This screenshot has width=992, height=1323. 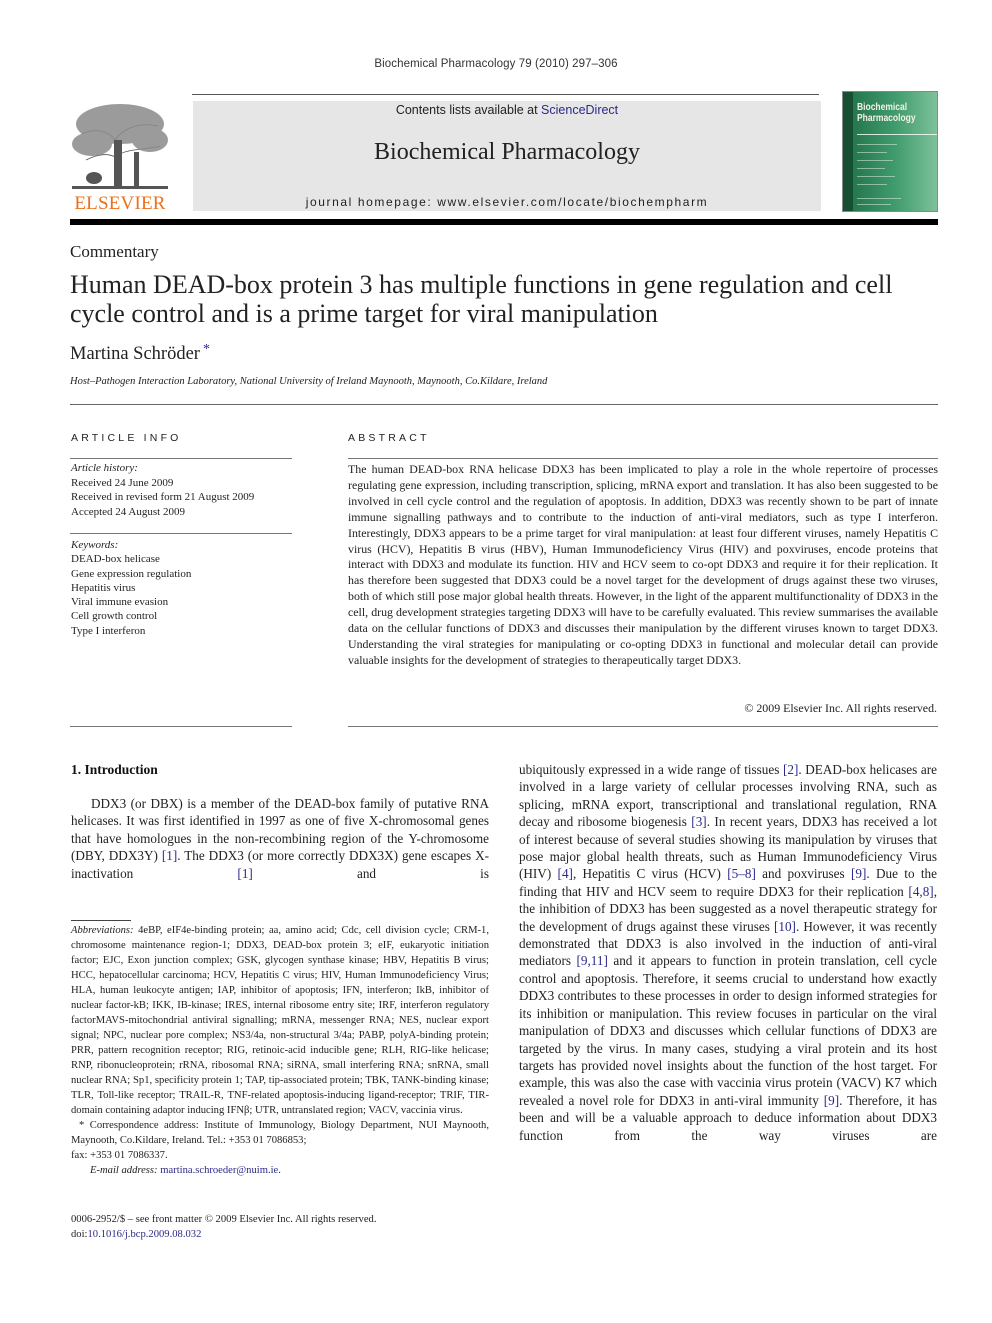 What do you see at coordinates (650, 874) in the screenshot?
I see `body-text-run: , Hepatitis C virus (HCV)` at bounding box center [650, 874].